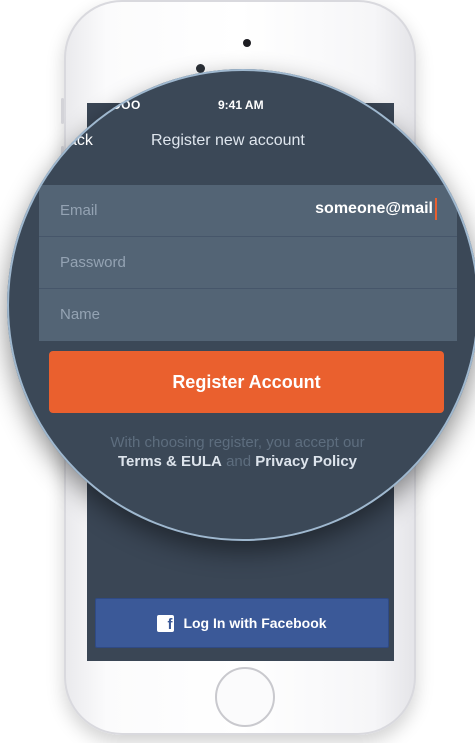 The height and width of the screenshot is (743, 475). I want to click on page-title: Register new account, so click(228, 140).